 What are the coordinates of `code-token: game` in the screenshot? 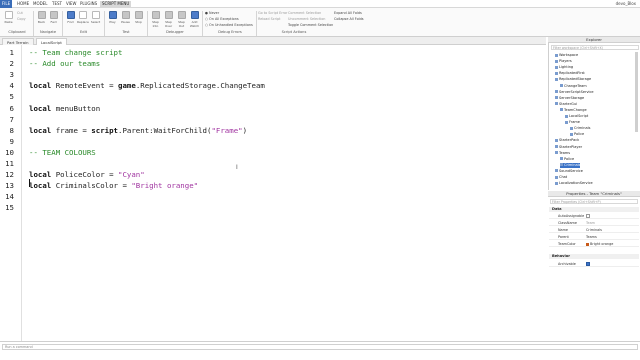 It's located at (127, 86).